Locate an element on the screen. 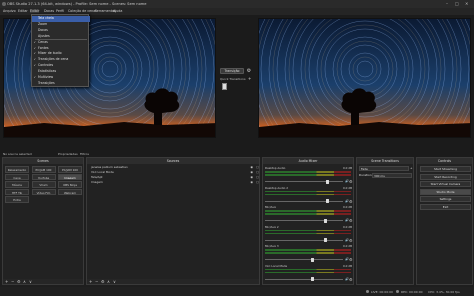  view-menu-item: ✓ Cenas is located at coordinates (61, 43).